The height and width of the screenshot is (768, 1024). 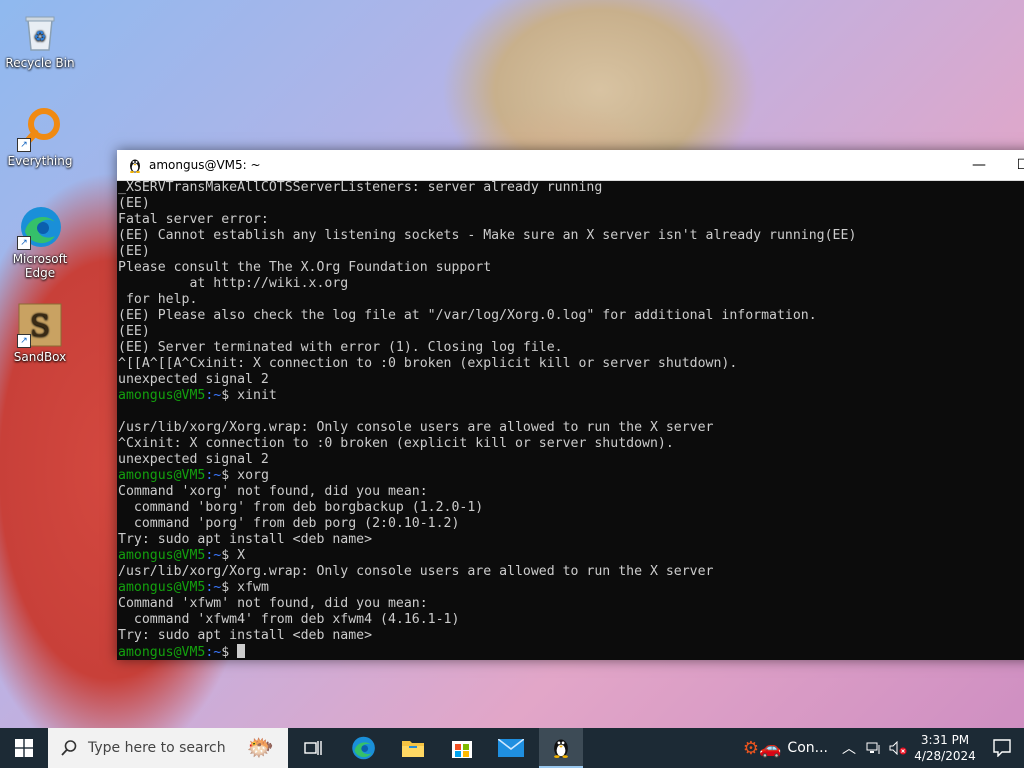 I want to click on magnifier-icon: ↗, so click(x=40, y=129).